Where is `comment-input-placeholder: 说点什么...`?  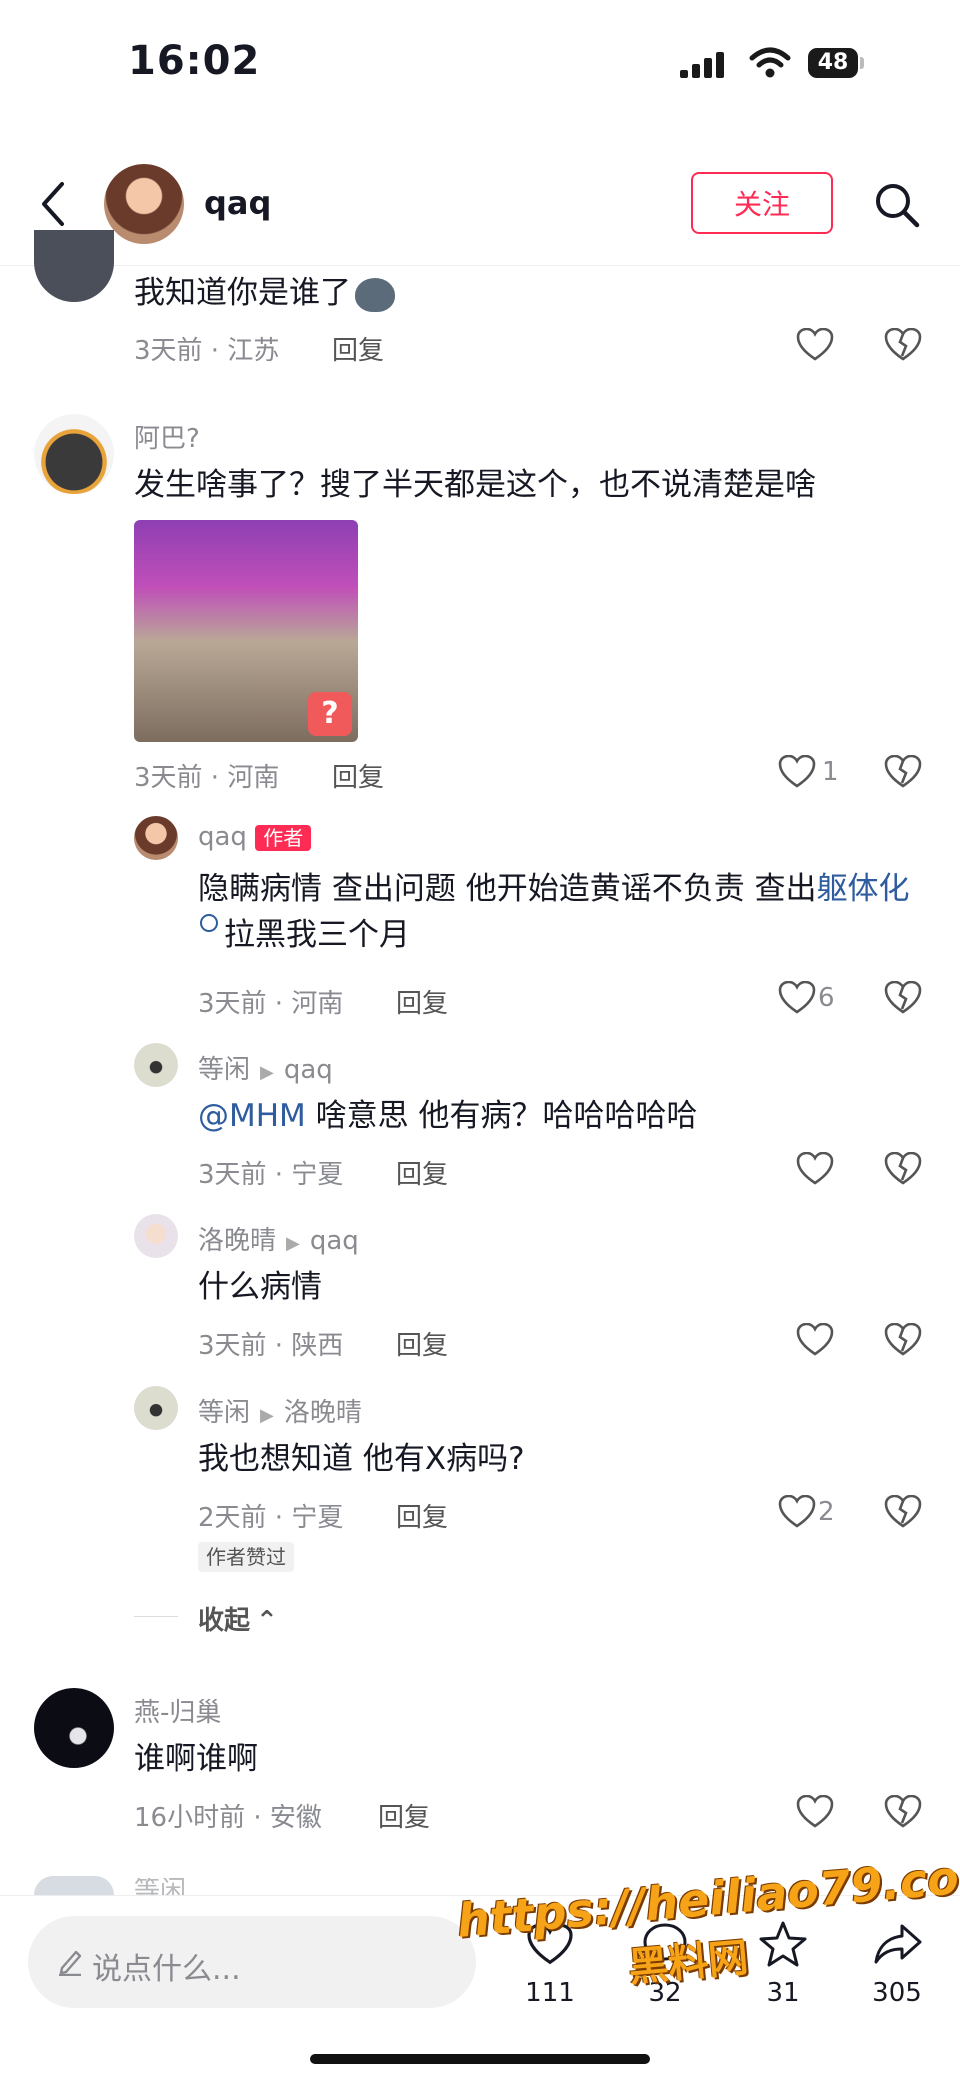
comment-input-placeholder: 说点什么... is located at coordinates (166, 1966).